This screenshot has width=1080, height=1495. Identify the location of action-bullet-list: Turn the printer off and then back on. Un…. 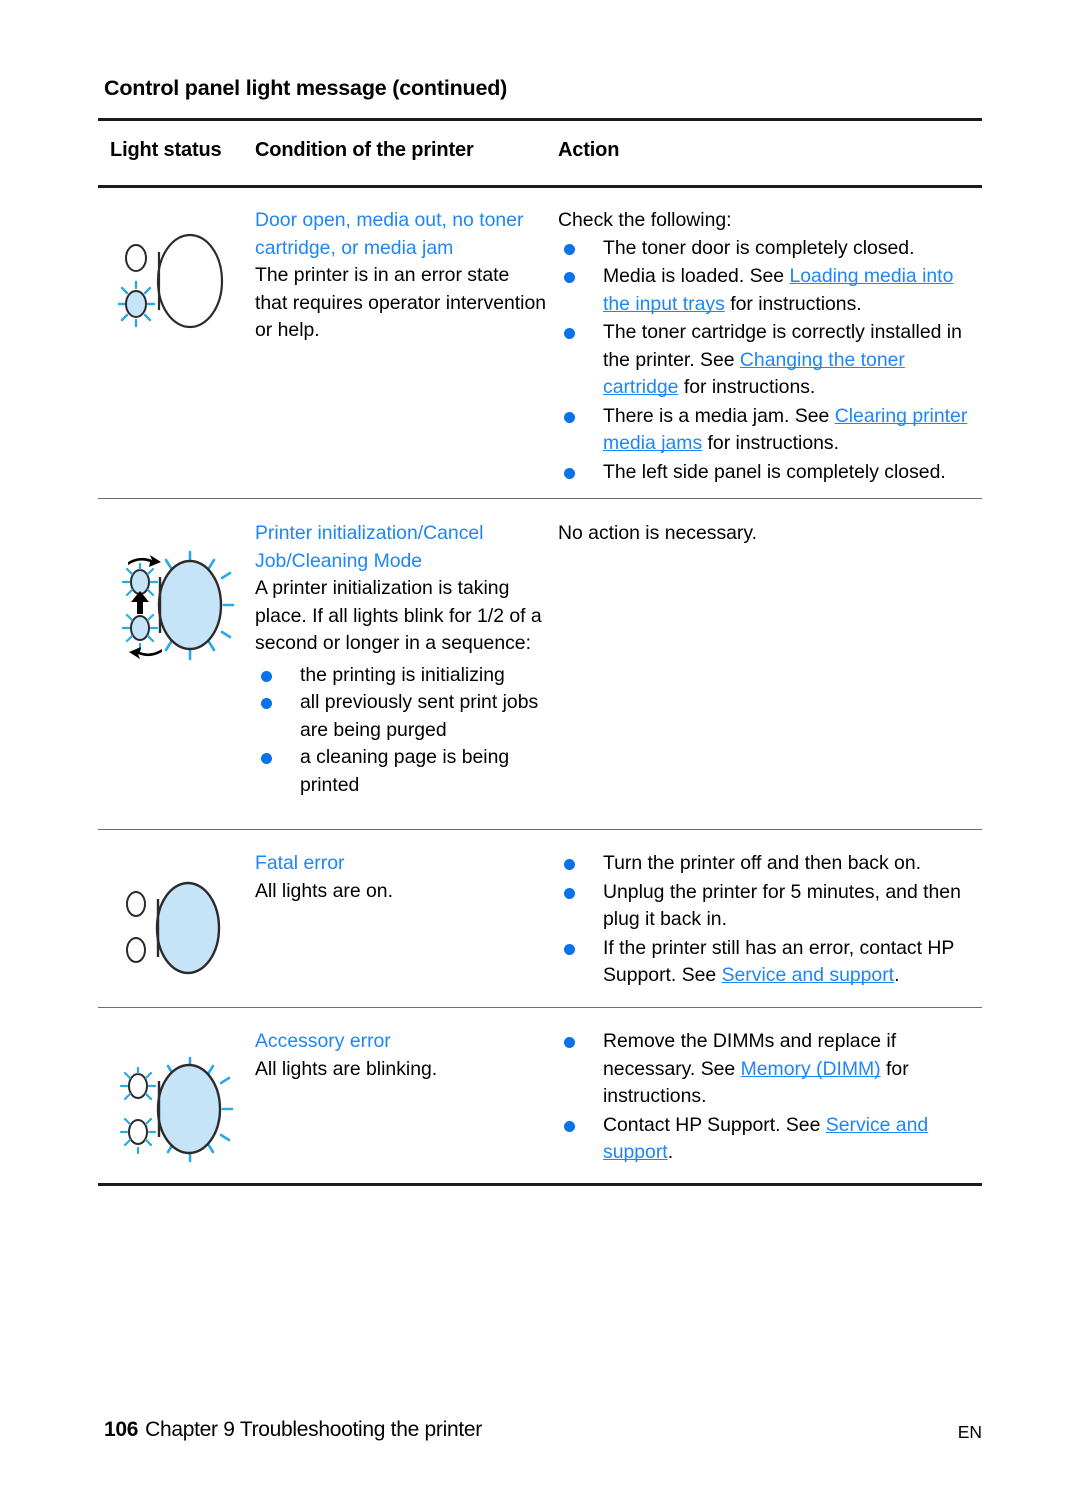
(770, 920).